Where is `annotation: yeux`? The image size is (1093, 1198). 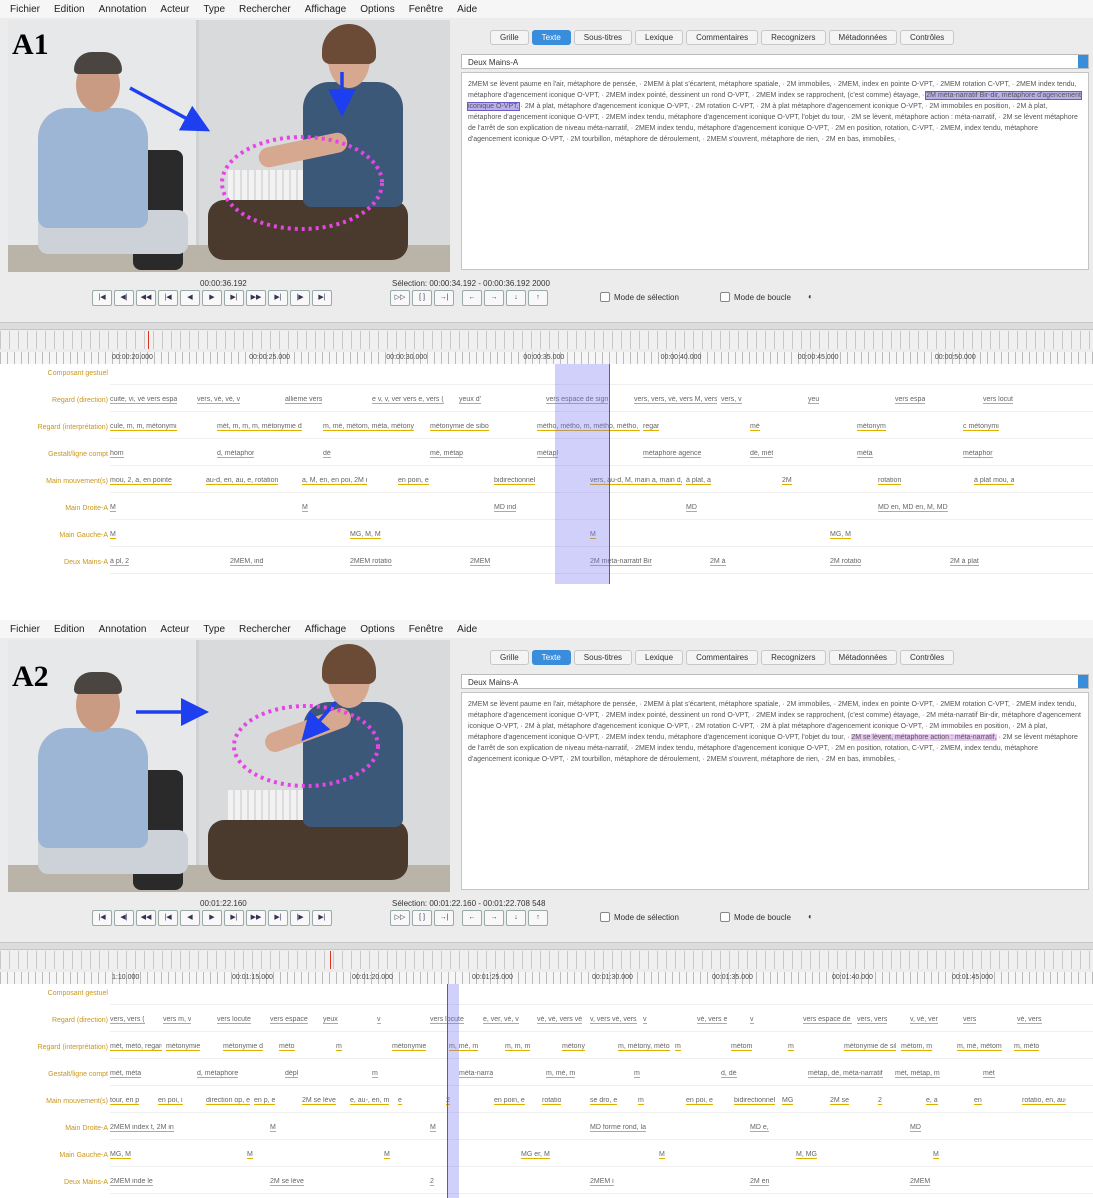
annotation: yeux is located at coordinates (330, 1020).